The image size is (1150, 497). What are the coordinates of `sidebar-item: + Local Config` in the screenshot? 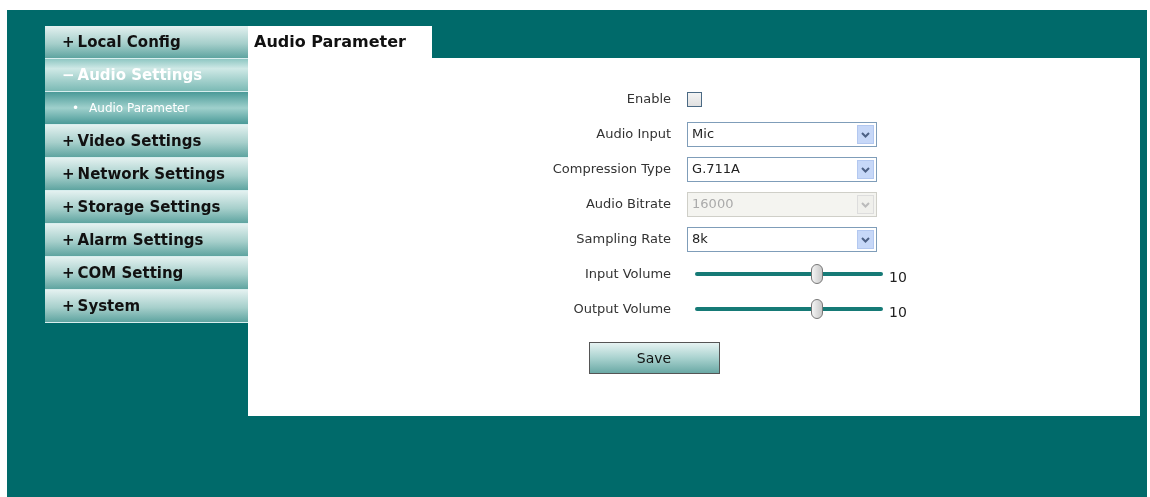 It's located at (146, 42).